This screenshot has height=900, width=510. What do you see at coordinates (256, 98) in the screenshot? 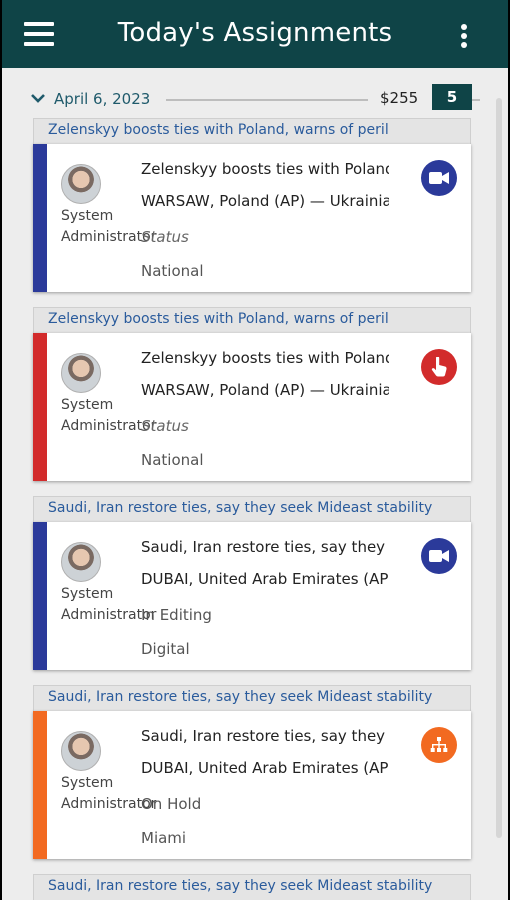
I see `date-group-header: April 6, 2023 $255 5` at bounding box center [256, 98].